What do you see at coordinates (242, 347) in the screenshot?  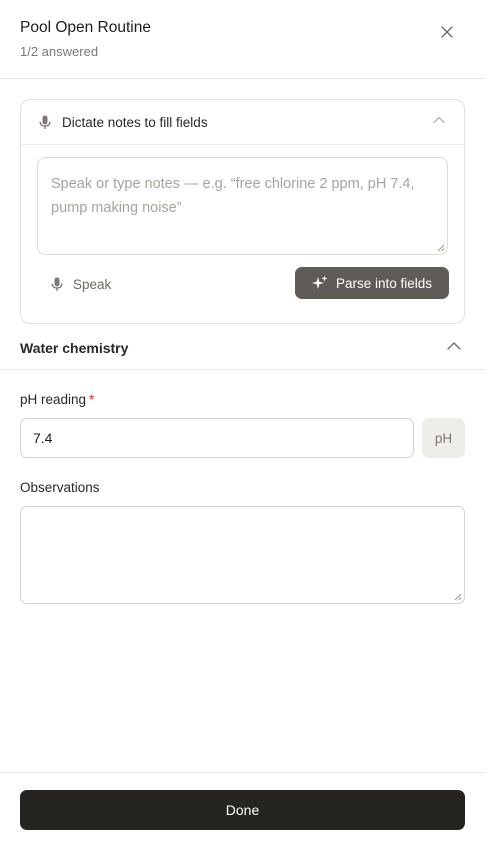 I see `section-water-chemistry-toggle: Water chemistry` at bounding box center [242, 347].